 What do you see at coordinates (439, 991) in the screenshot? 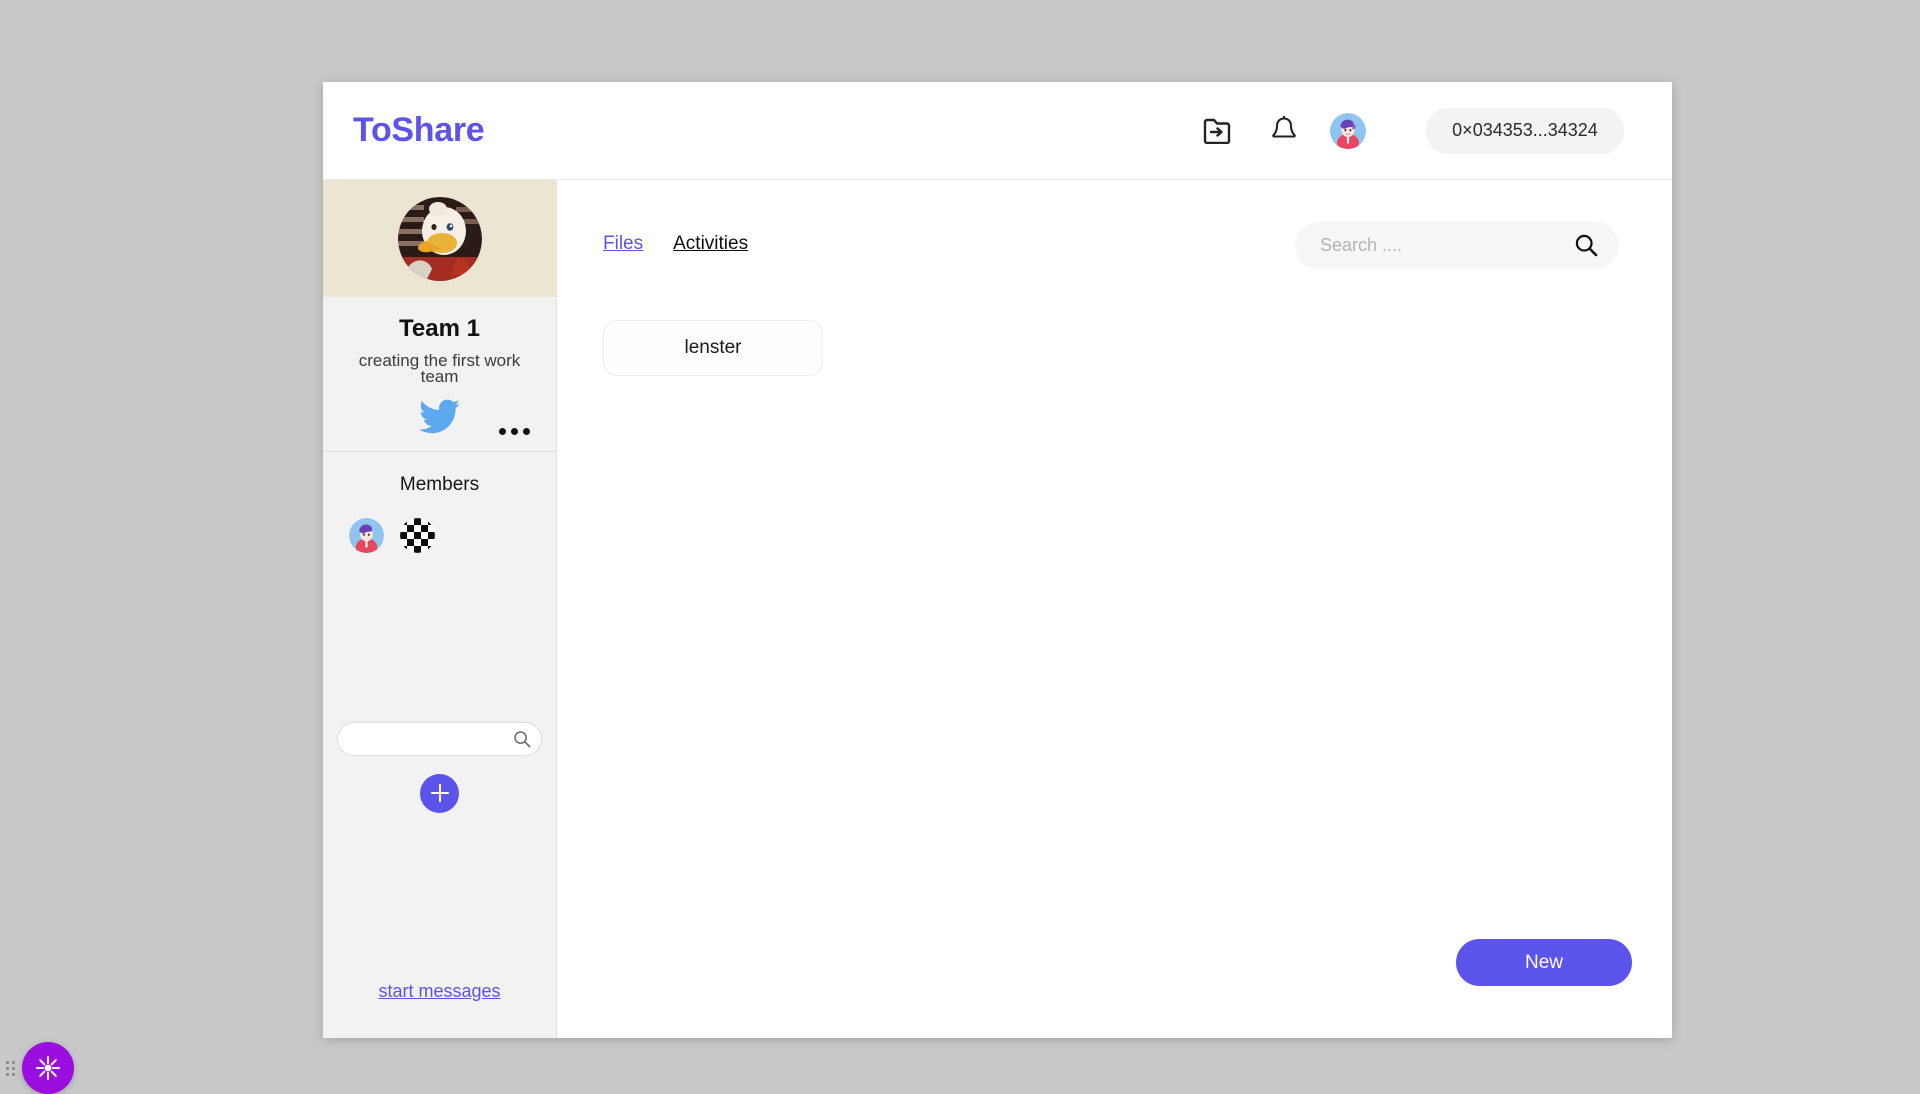
I see `start-messages-link: start messages` at bounding box center [439, 991].